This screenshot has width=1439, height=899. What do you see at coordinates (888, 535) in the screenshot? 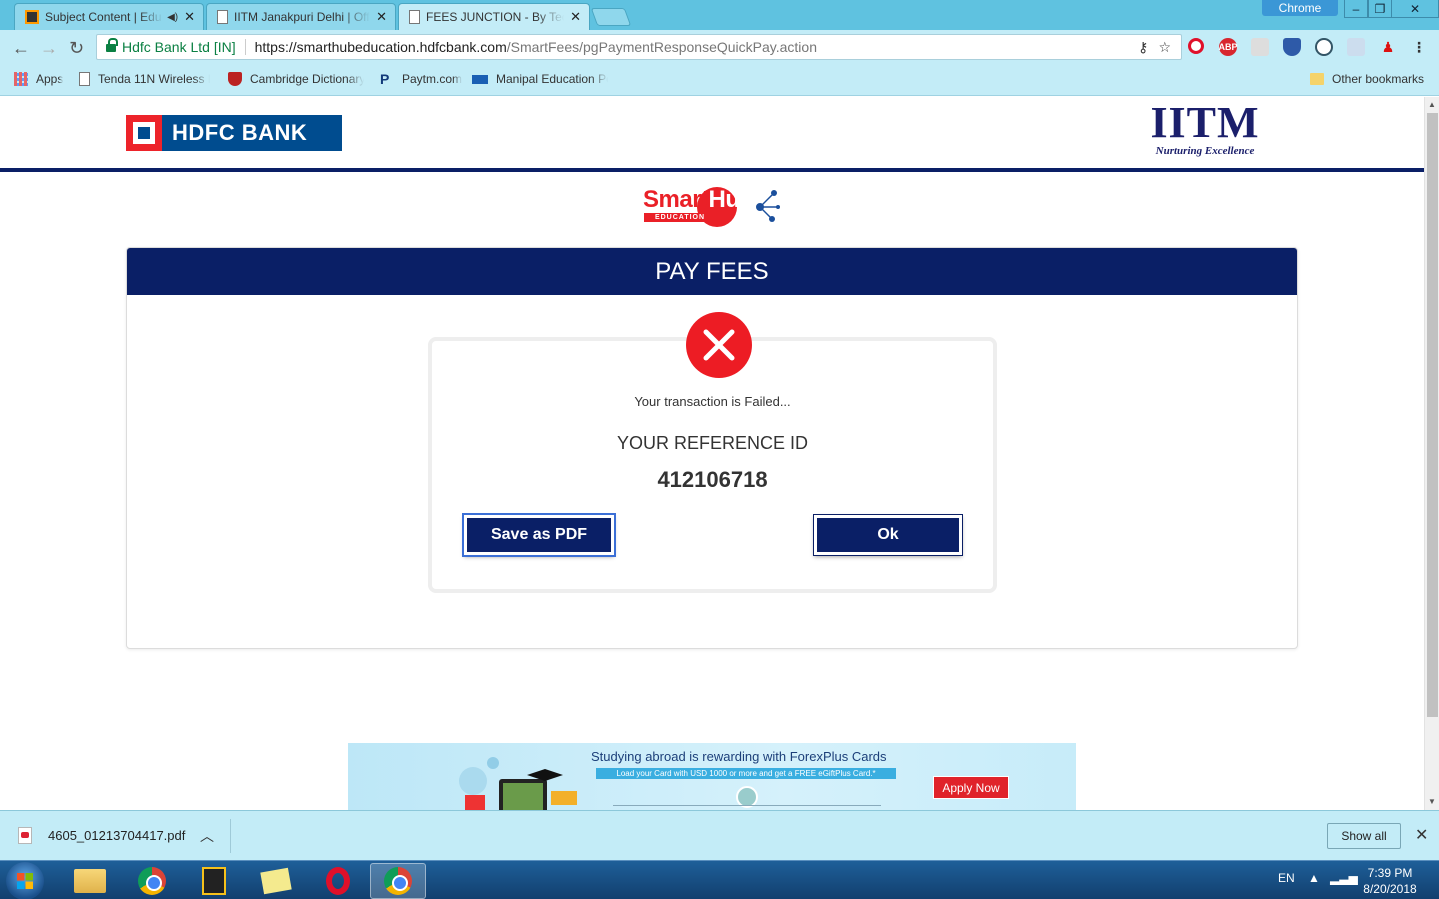
I see `ok-button: Ok` at bounding box center [888, 535].